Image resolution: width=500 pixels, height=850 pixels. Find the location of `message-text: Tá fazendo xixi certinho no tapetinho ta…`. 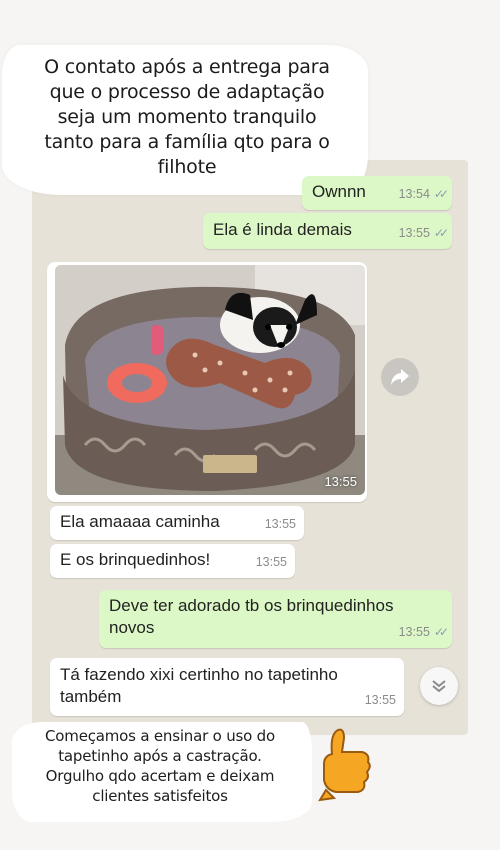

message-text: Tá fazendo xixi certinho no tapetinho ta… is located at coordinates (199, 685).